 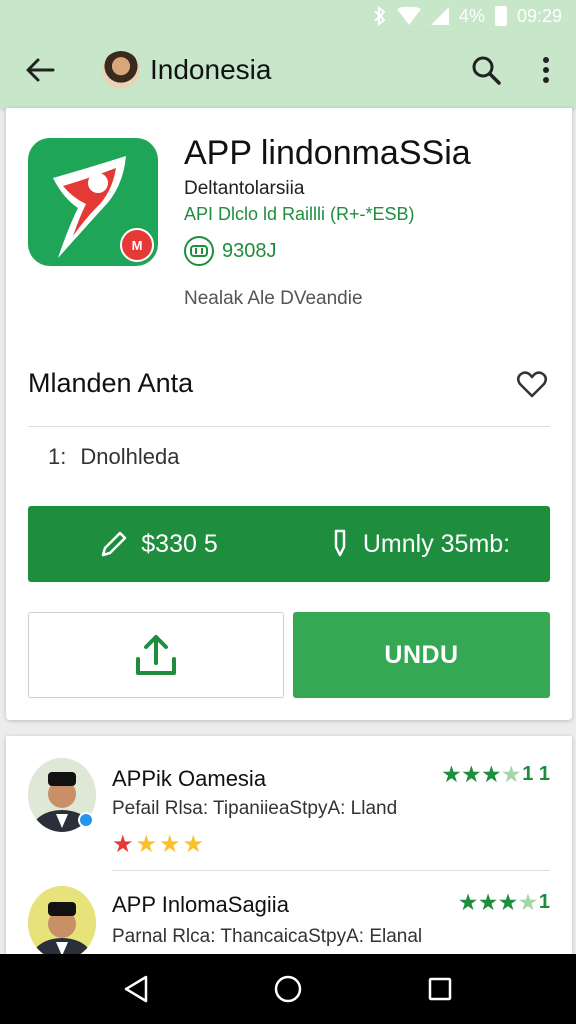 What do you see at coordinates (408, 16) in the screenshot?
I see `wifi-icon` at bounding box center [408, 16].